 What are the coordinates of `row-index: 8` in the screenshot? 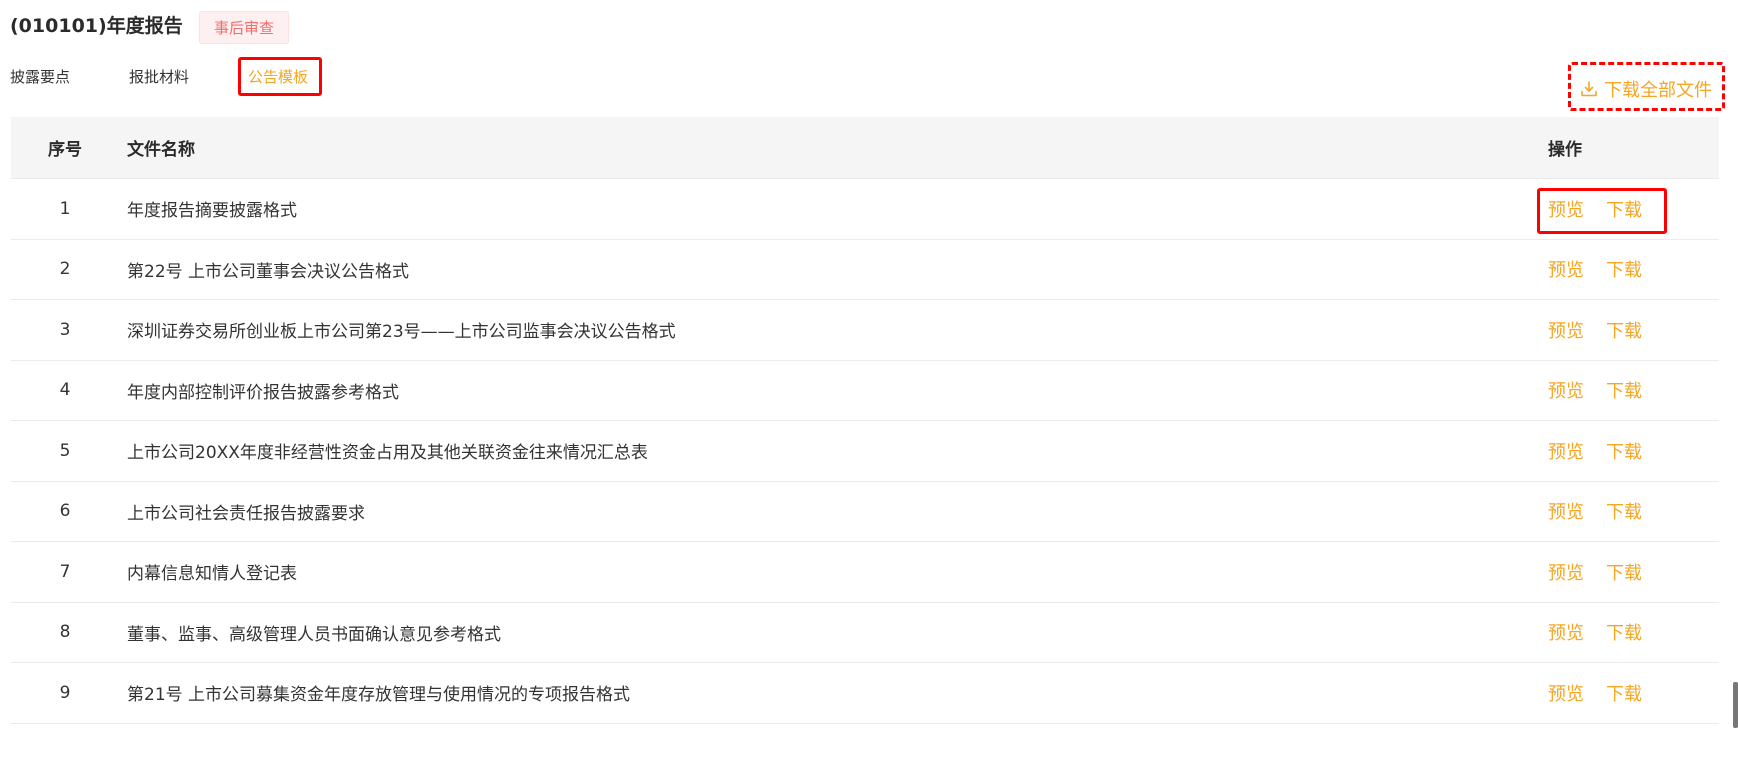 It's located at (65, 632).